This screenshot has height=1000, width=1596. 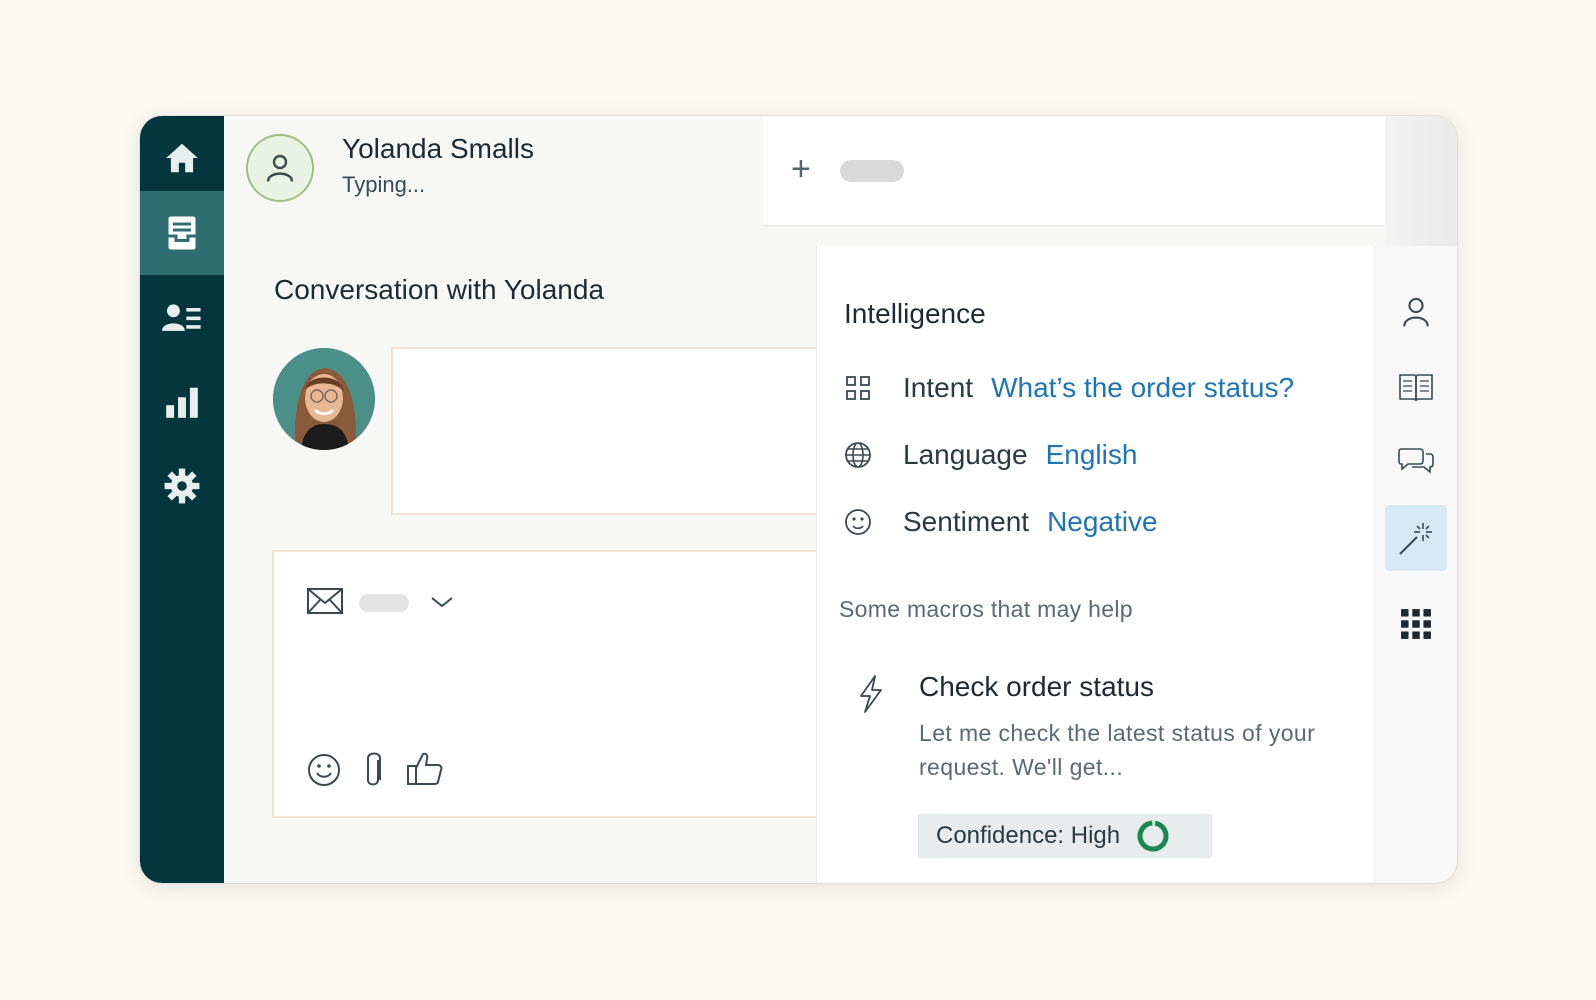 I want to click on conversation-title: Conversation with Yolanda, so click(x=439, y=289).